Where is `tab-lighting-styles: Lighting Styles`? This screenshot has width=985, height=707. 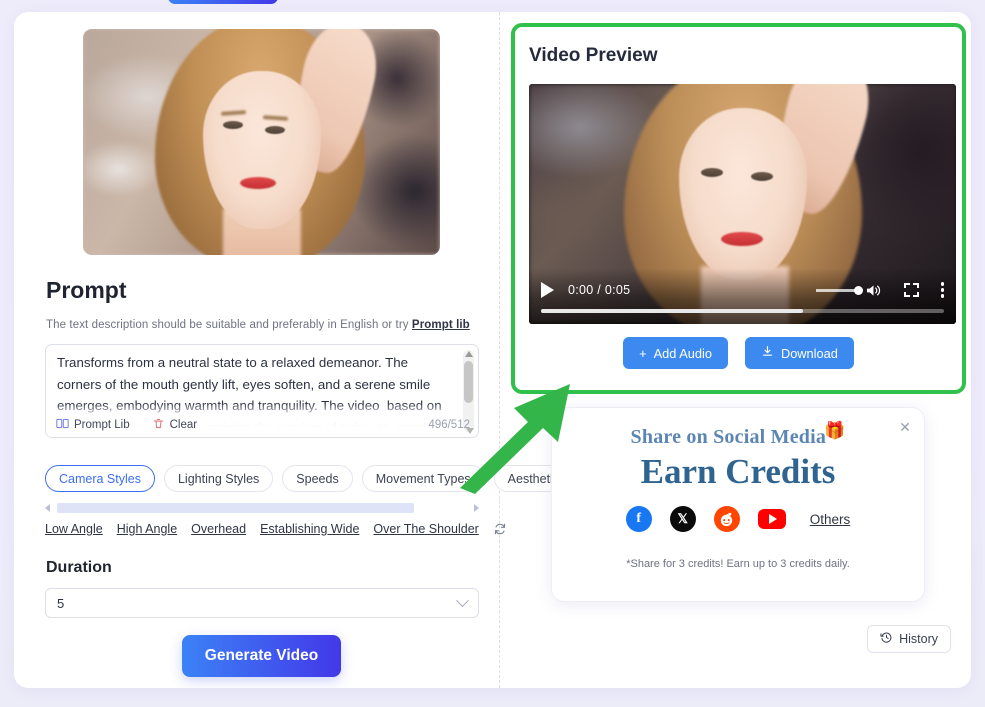 tab-lighting-styles: Lighting Styles is located at coordinates (218, 478).